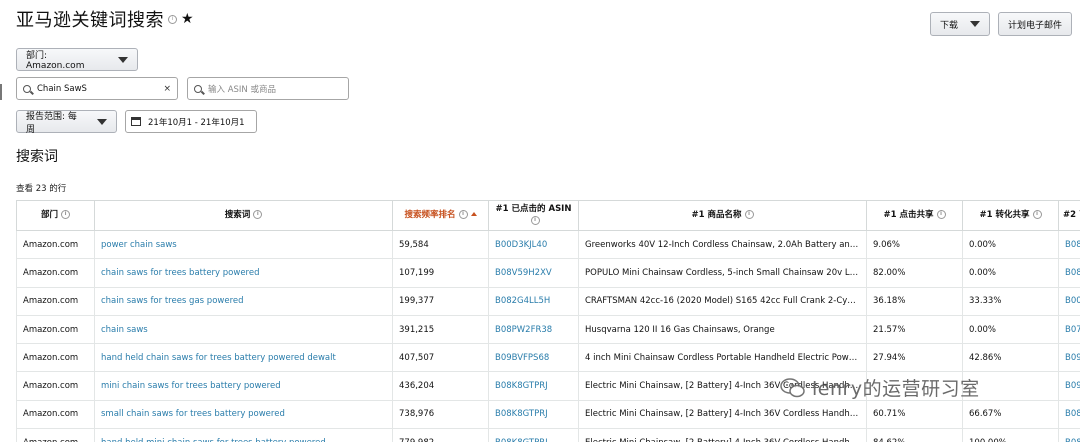 This screenshot has height=442, width=1080. I want to click on header-product-name-label: #1 商品名称, so click(716, 214).